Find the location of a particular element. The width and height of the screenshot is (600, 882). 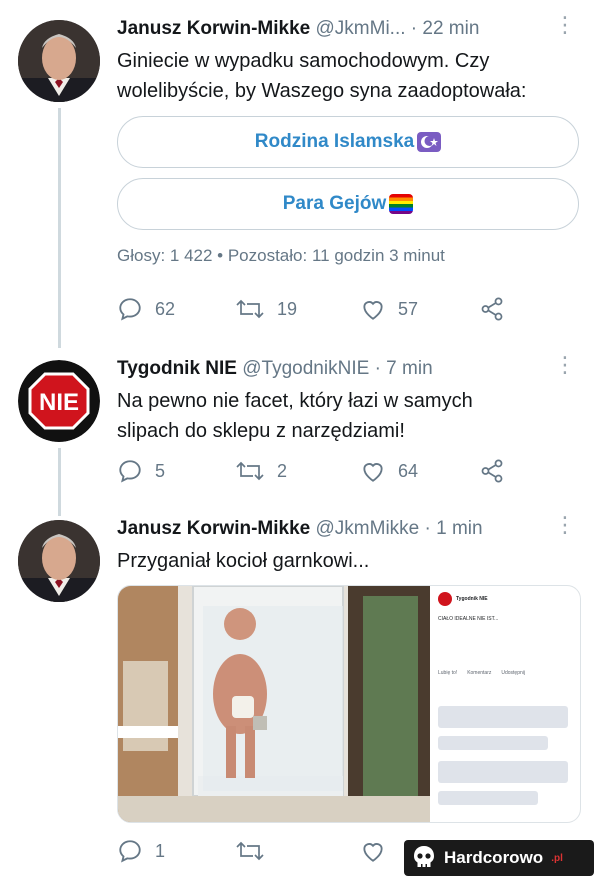

nie-logo-icon is located at coordinates (445, 599).